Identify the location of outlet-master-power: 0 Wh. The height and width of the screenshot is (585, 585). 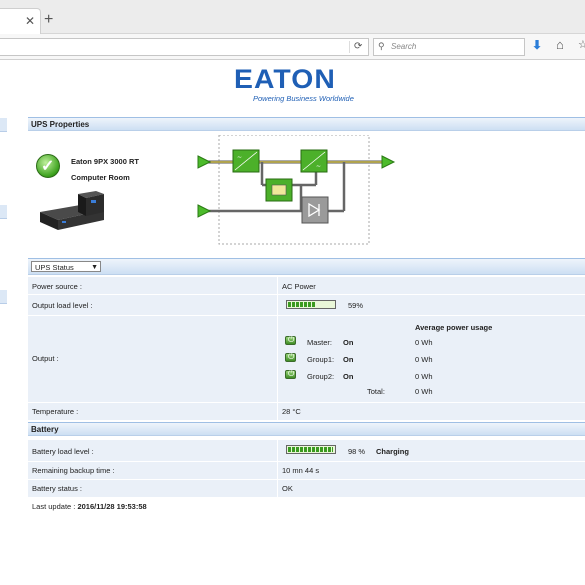
(424, 342).